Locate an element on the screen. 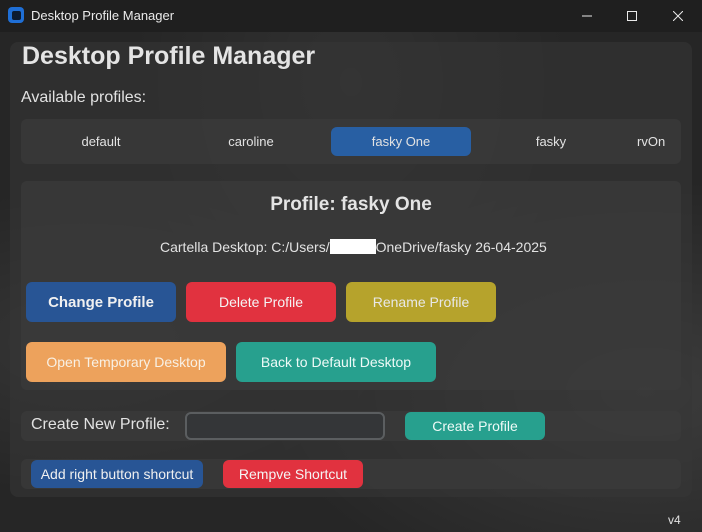 This screenshot has height=532, width=702. tab-label: fasky is located at coordinates (551, 141).